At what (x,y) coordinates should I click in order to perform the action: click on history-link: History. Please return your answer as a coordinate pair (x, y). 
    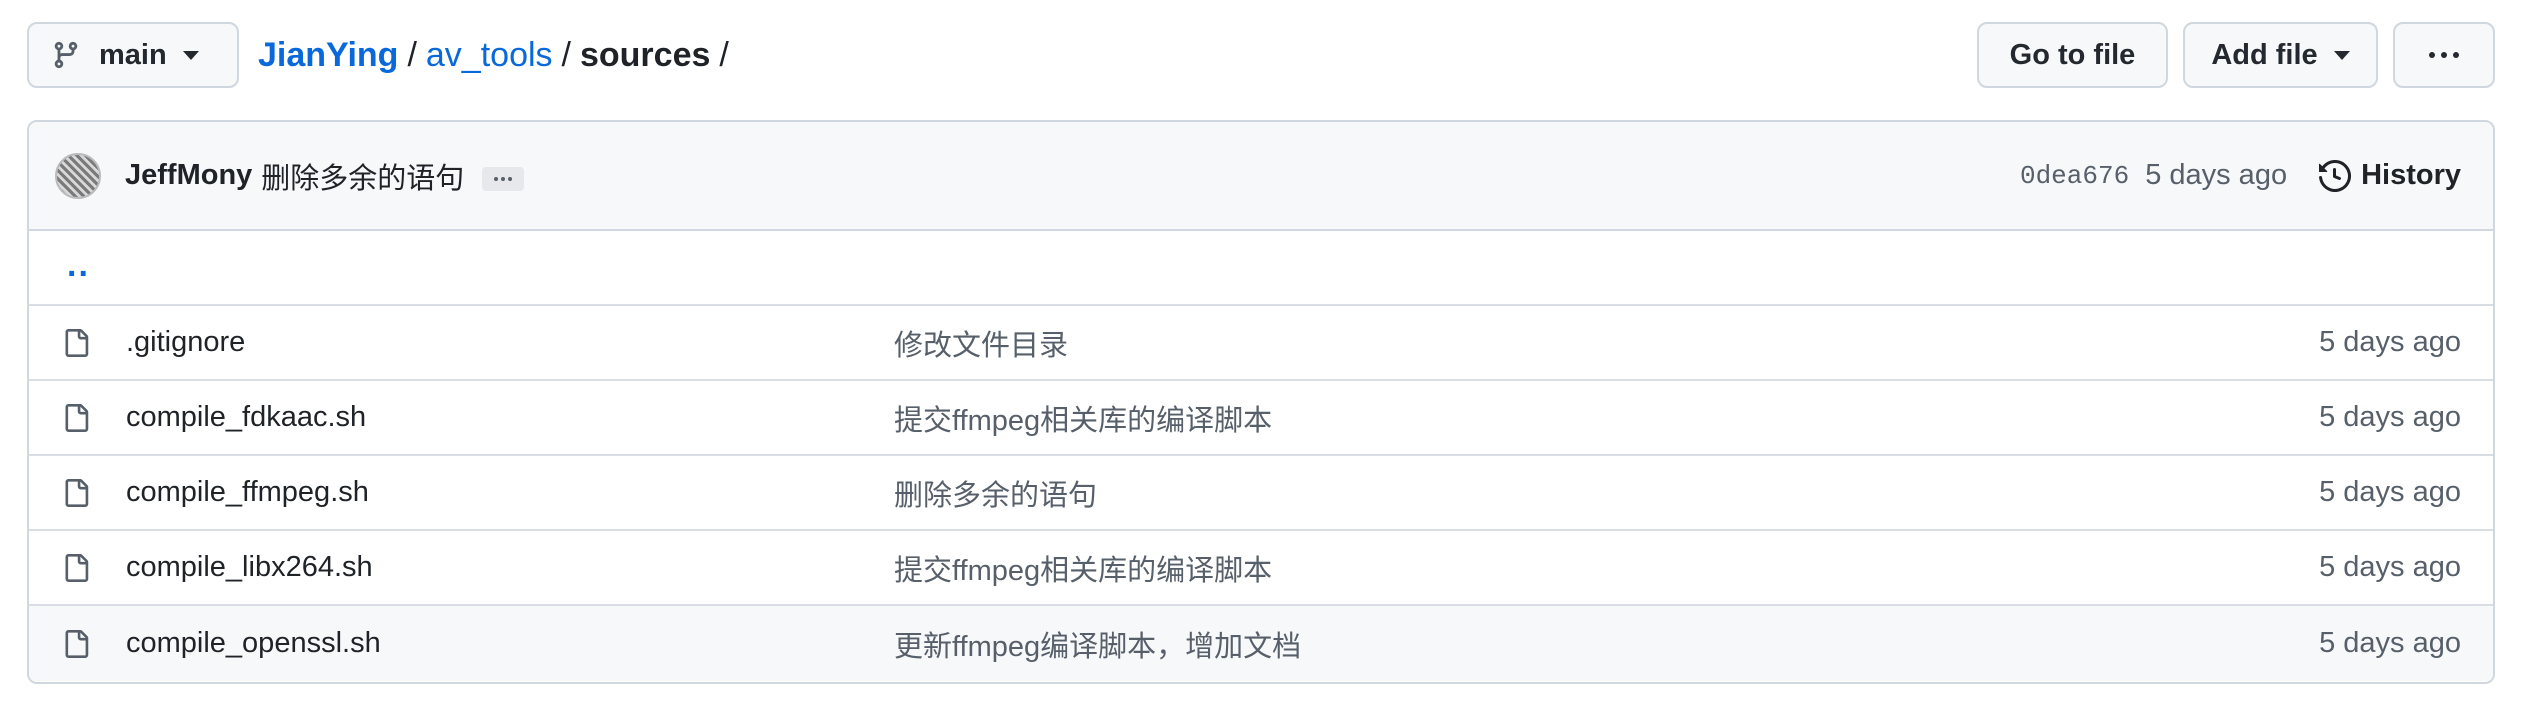
    Looking at the image, I should click on (2390, 175).